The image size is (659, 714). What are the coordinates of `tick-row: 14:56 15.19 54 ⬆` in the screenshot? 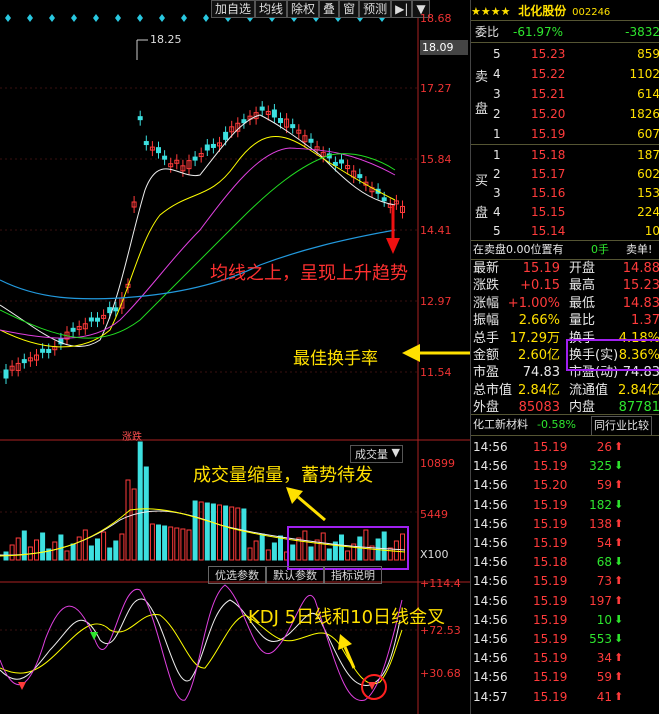 It's located at (565, 543).